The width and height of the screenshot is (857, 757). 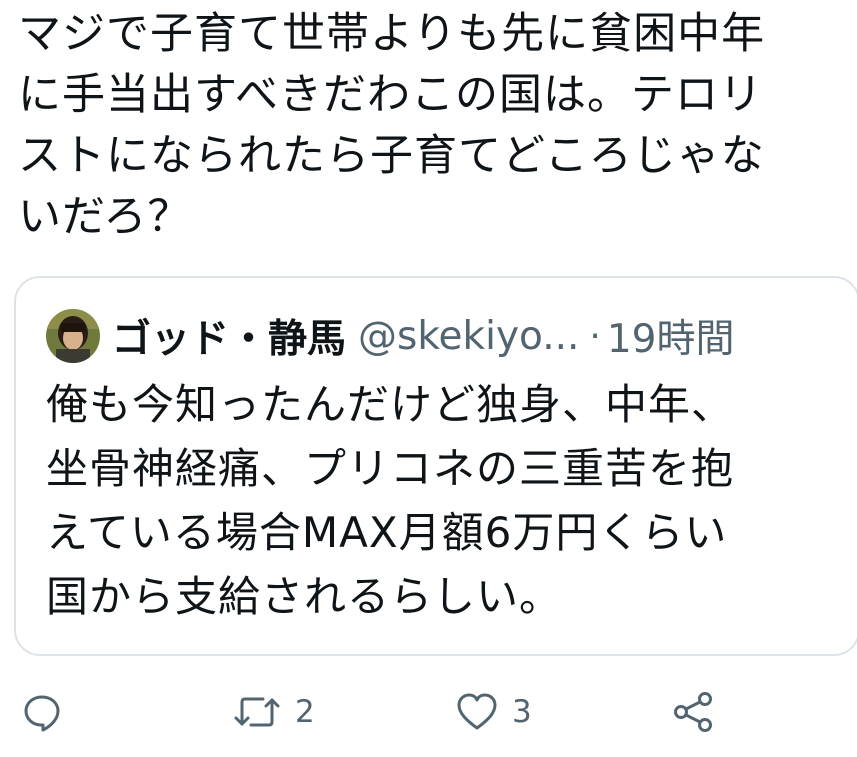 I want to click on retweet-button: 2, so click(x=274, y=712).